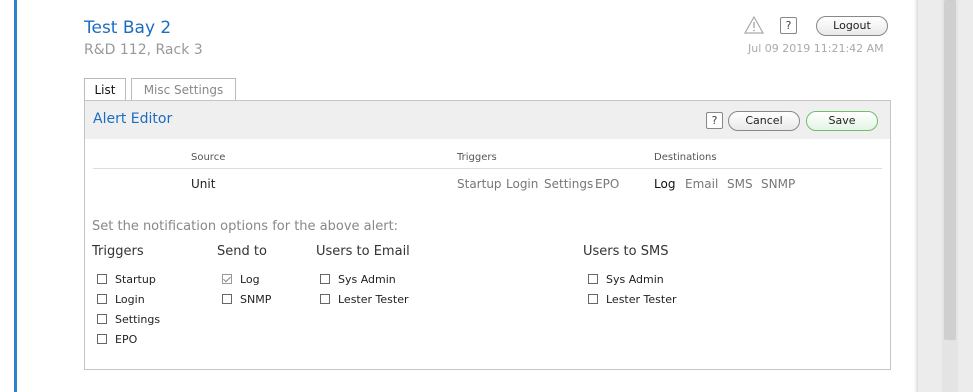 This screenshot has height=392, width=973. Describe the element at coordinates (102, 319) in the screenshot. I see `trigger-settings-checkbox` at that location.